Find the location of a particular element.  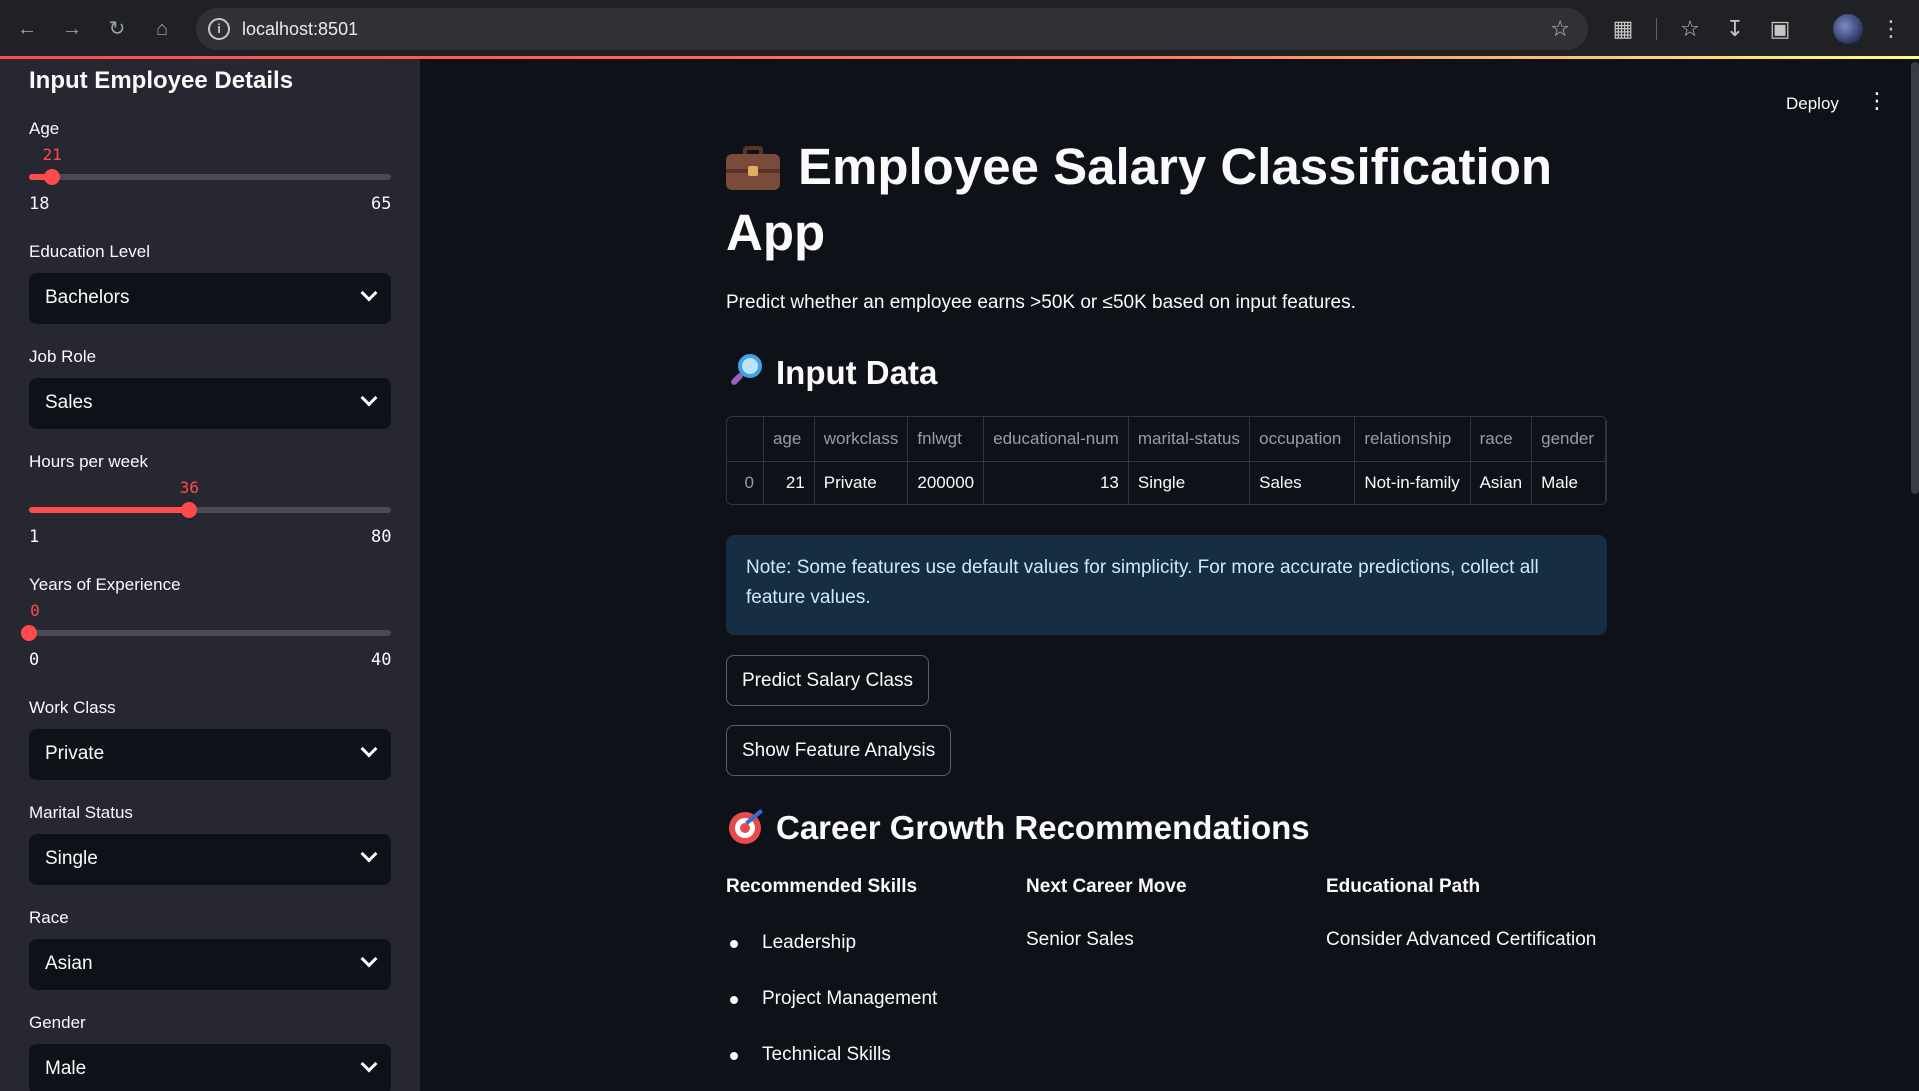

marital-status-select-value: Single is located at coordinates (71, 858).